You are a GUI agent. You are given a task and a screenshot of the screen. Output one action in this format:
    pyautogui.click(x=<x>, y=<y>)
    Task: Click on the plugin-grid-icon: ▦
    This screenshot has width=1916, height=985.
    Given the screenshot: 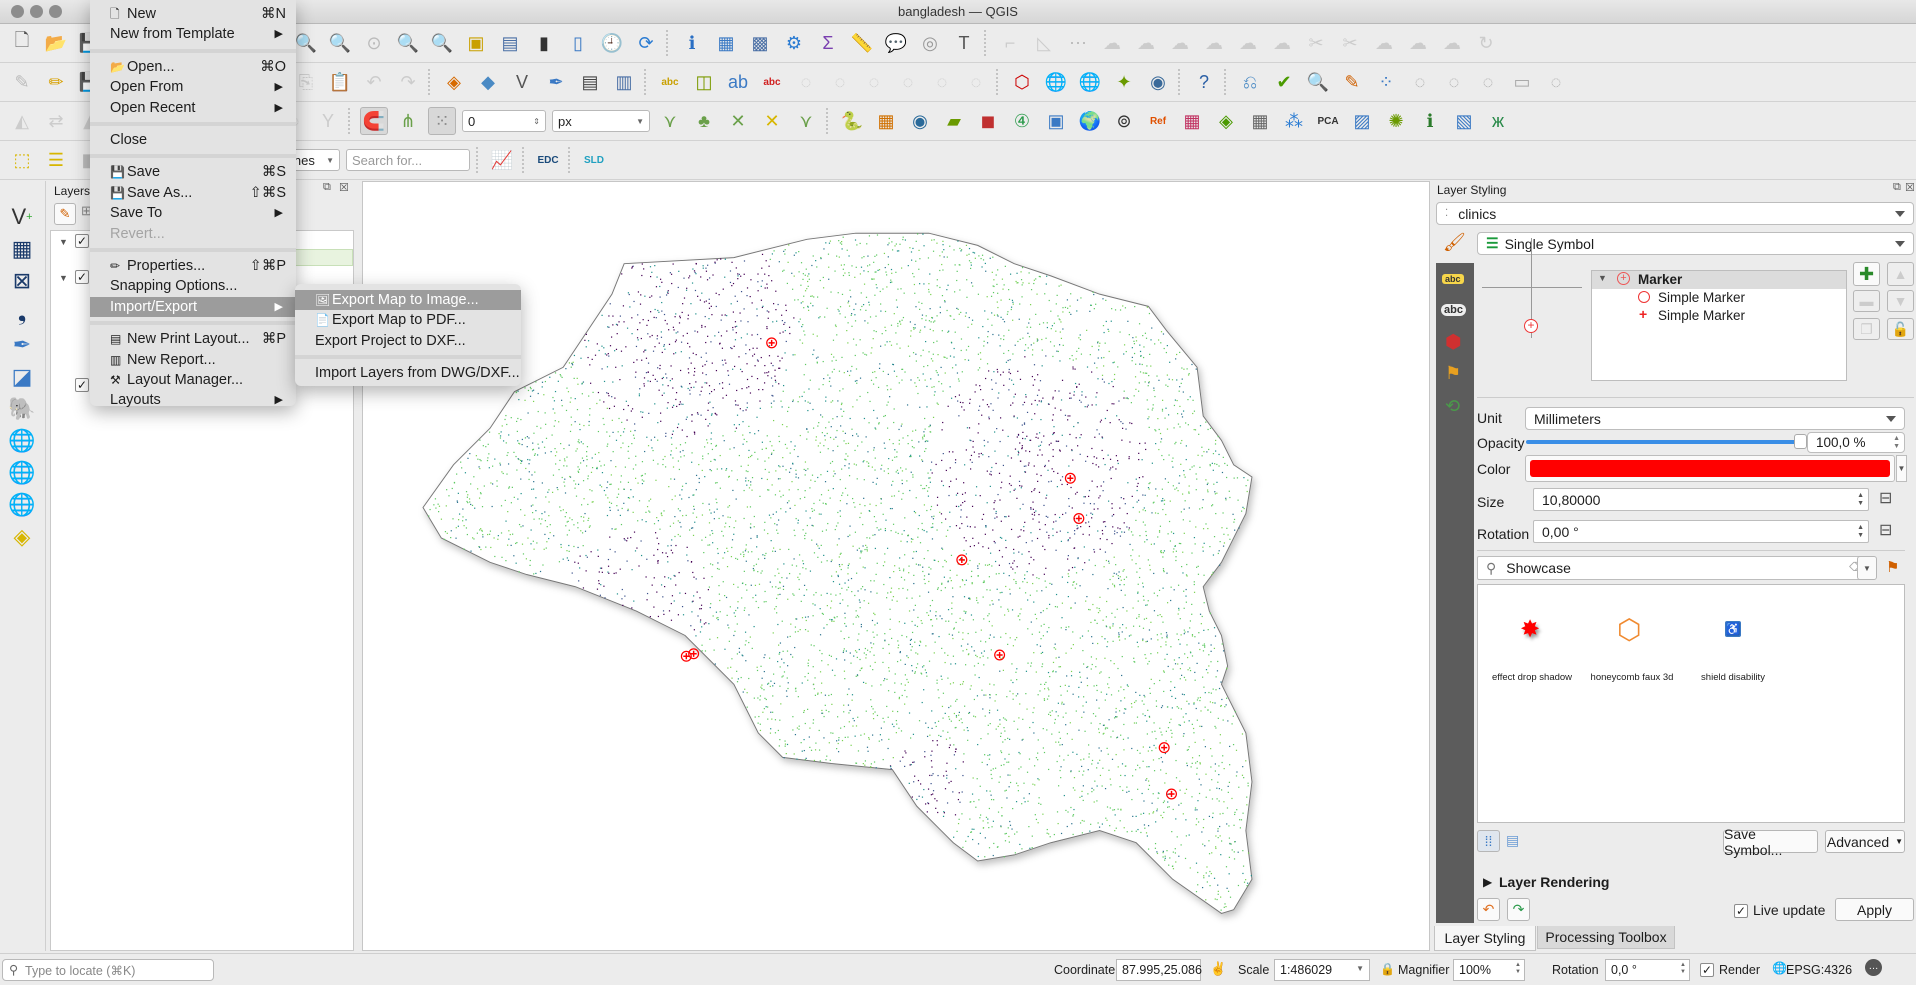 What is the action you would take?
    pyautogui.click(x=886, y=121)
    